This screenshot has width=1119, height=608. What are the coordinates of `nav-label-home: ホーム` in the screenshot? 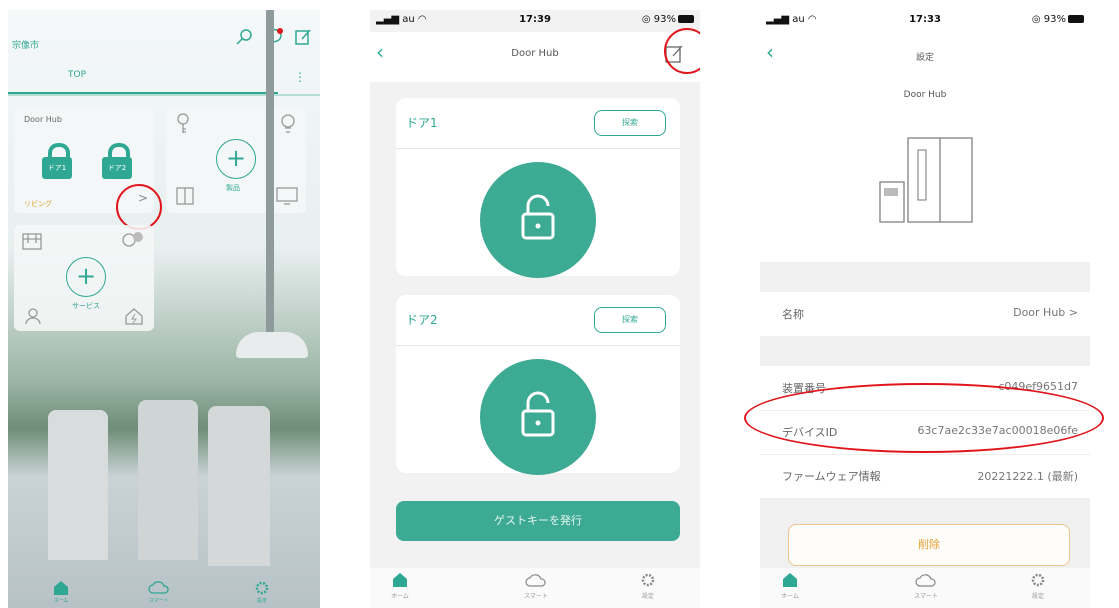 It's located at (61, 600).